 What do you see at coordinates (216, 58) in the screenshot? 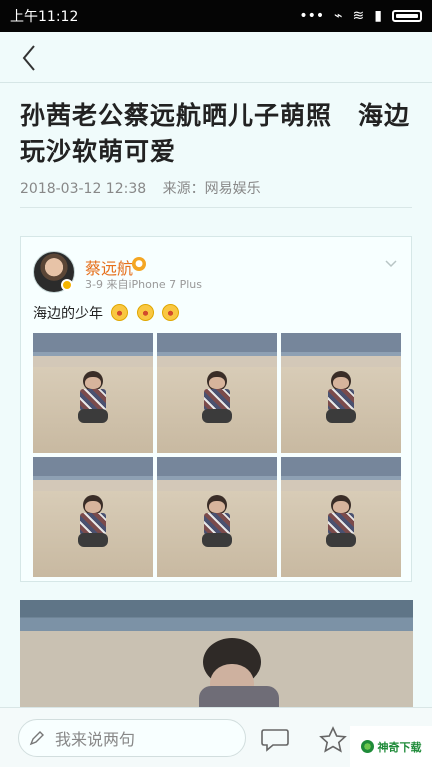
I see `navigation-bar` at bounding box center [216, 58].